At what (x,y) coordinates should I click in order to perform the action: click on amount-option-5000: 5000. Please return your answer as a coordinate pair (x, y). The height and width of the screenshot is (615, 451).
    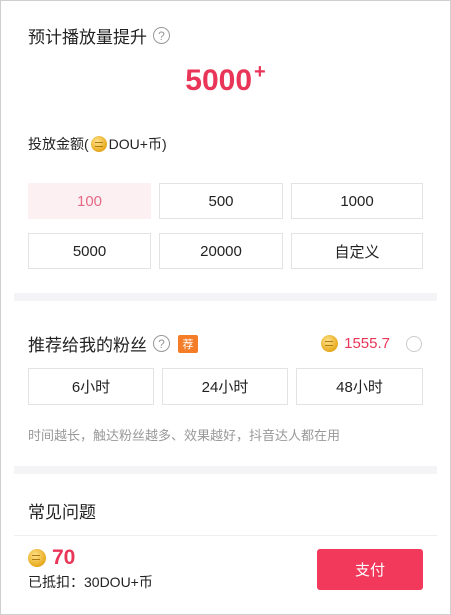
    Looking at the image, I should click on (89, 251).